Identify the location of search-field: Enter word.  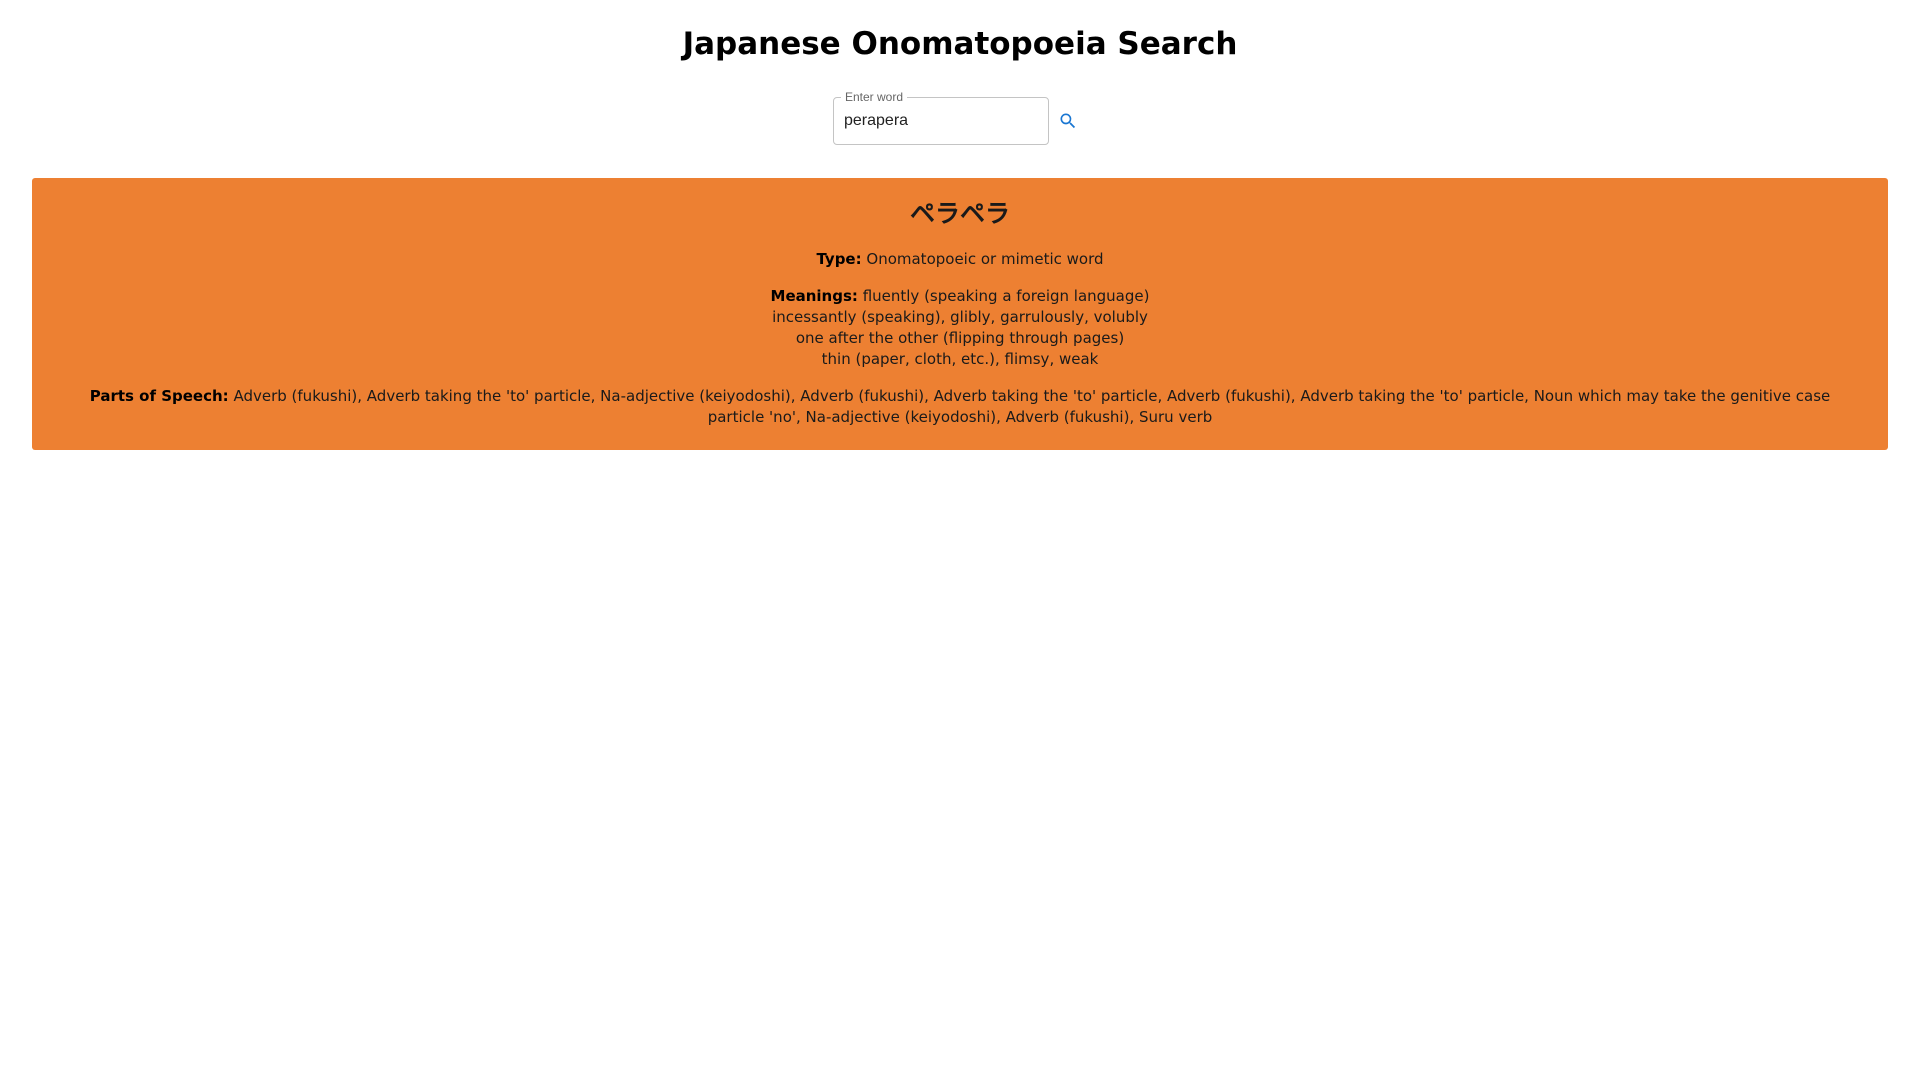
(941, 117).